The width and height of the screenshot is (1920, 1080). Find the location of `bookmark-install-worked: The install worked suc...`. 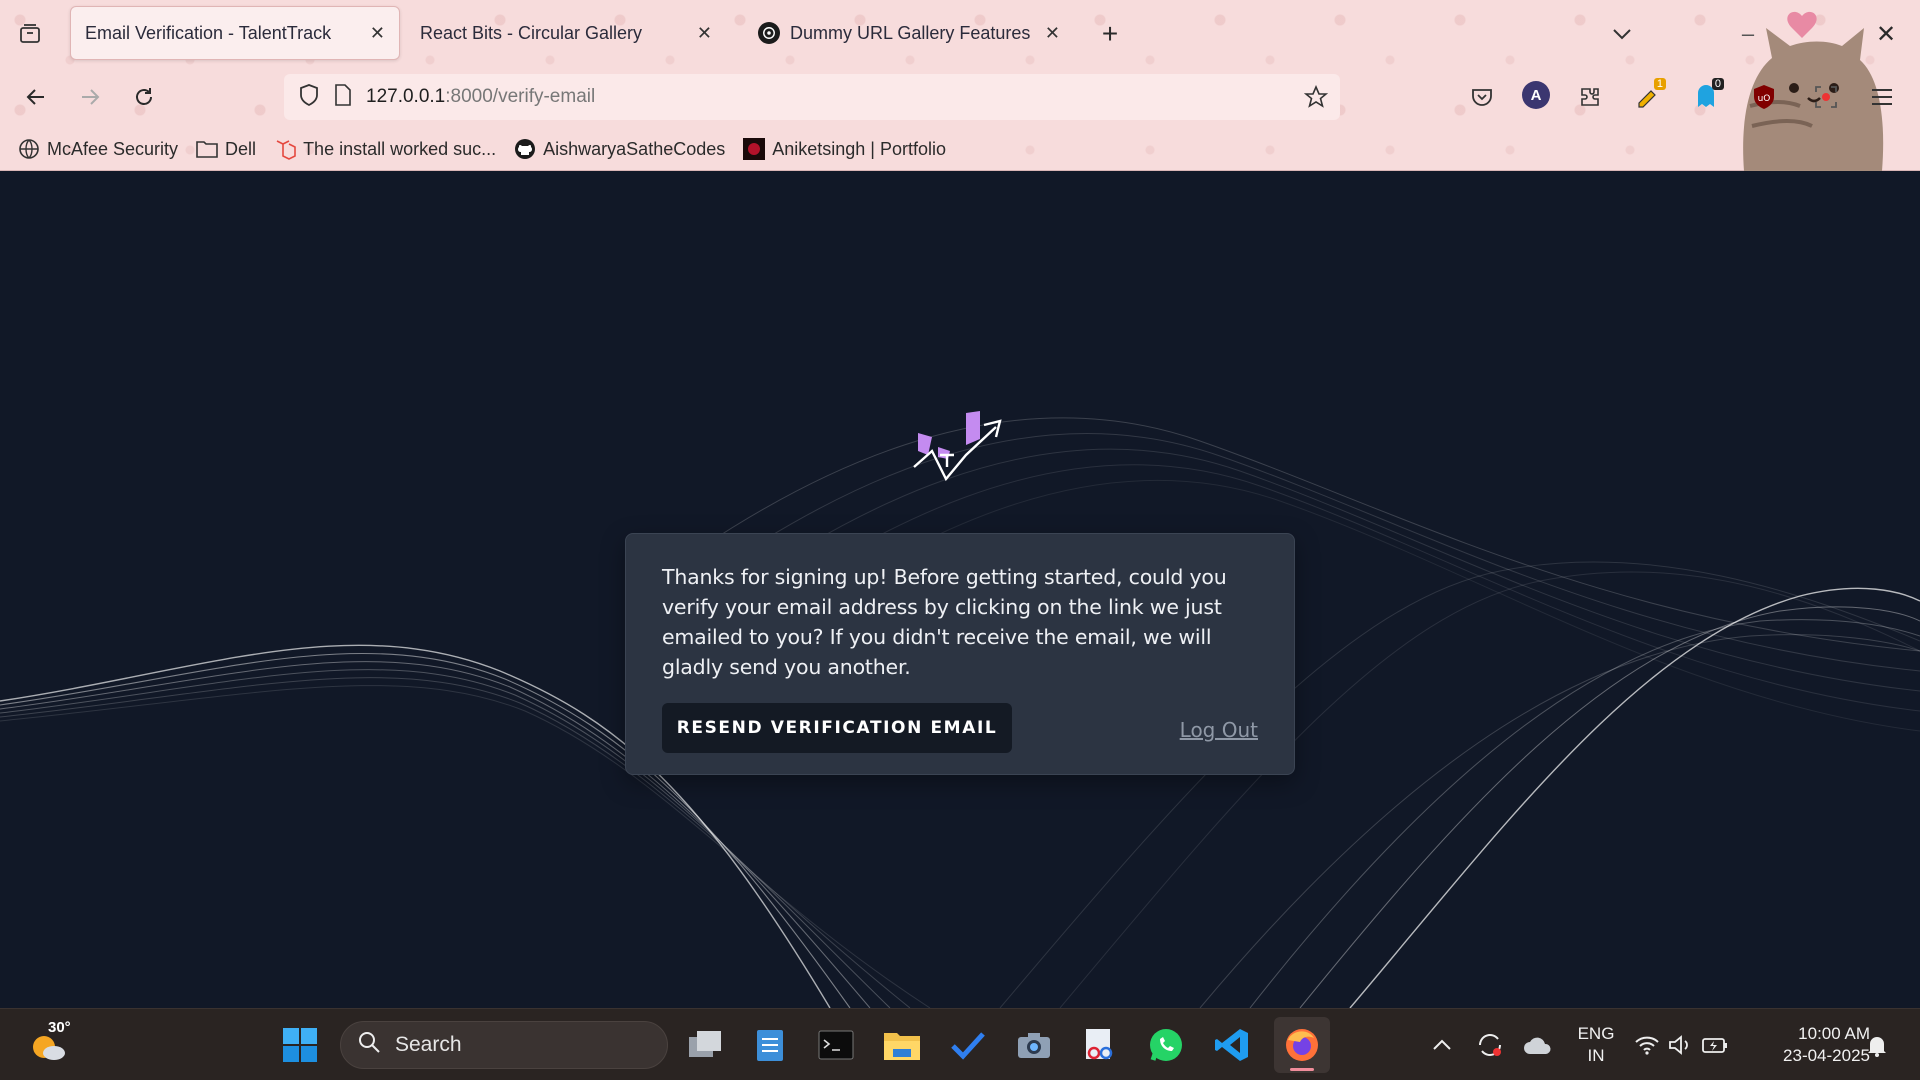

bookmark-install-worked: The install worked suc... is located at coordinates (385, 149).